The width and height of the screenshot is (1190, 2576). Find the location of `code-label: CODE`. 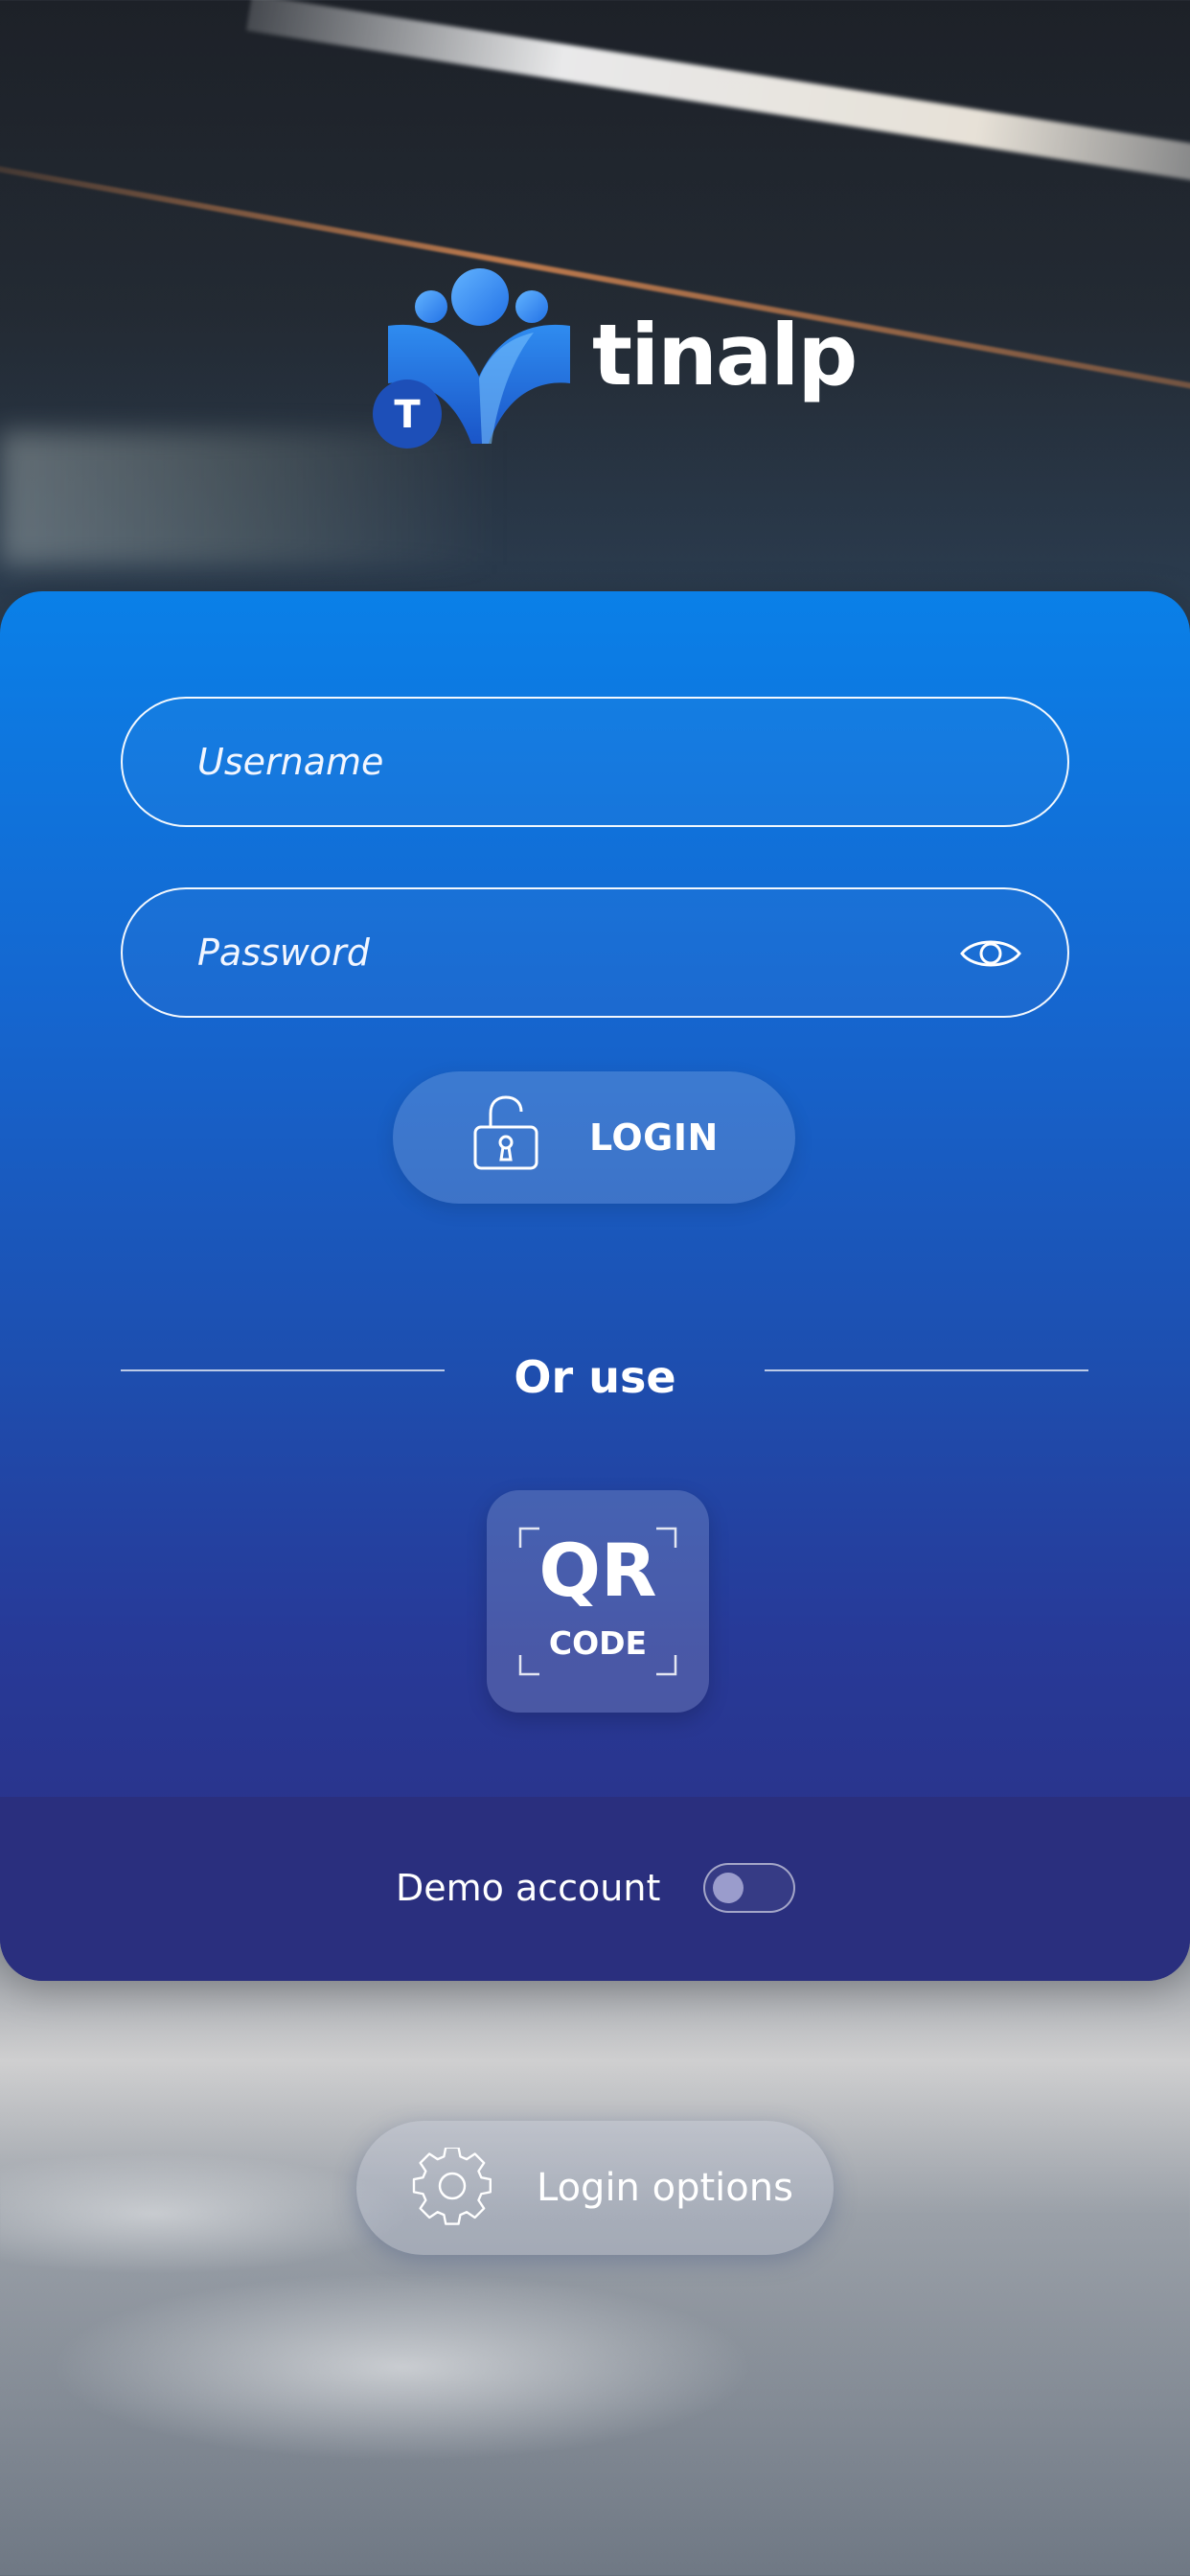

code-label: CODE is located at coordinates (598, 1643).